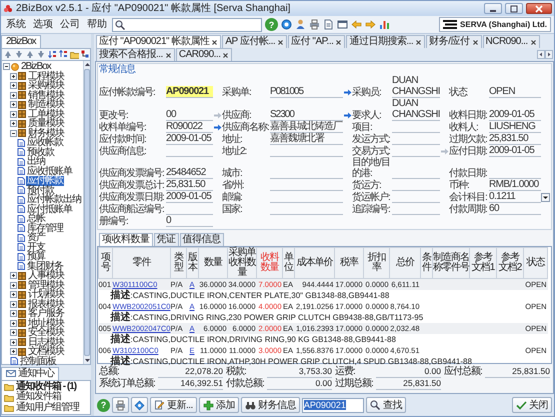 This screenshot has height=417, width=555. What do you see at coordinates (384, 24) in the screenshot?
I see `bar-chart-icon` at bounding box center [384, 24].